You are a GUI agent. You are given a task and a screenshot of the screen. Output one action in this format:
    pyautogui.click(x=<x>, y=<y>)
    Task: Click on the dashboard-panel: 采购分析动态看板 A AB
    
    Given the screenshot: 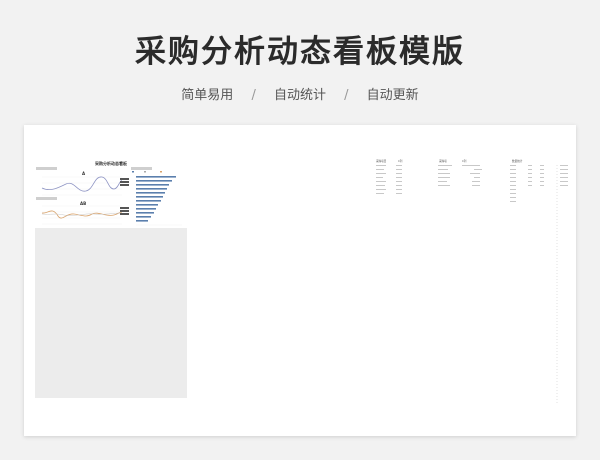 What is the action you would take?
    pyautogui.click(x=111, y=194)
    